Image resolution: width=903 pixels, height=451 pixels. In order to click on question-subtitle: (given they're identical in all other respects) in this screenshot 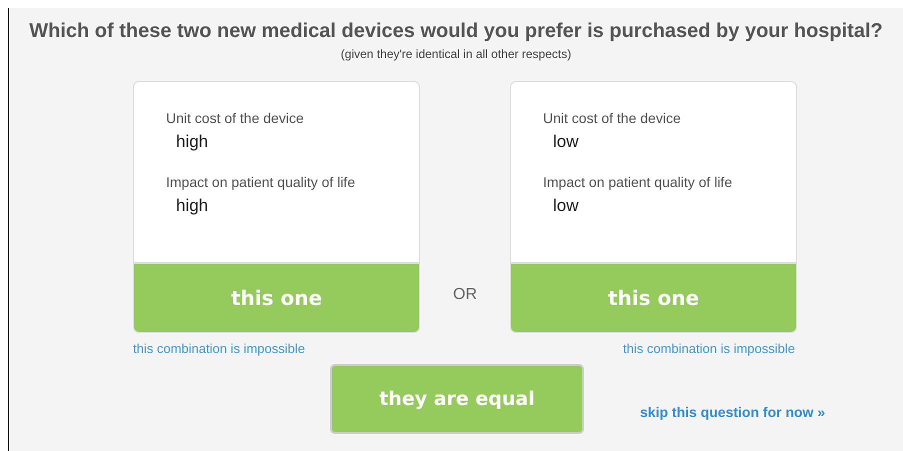, I will do `click(456, 54)`.